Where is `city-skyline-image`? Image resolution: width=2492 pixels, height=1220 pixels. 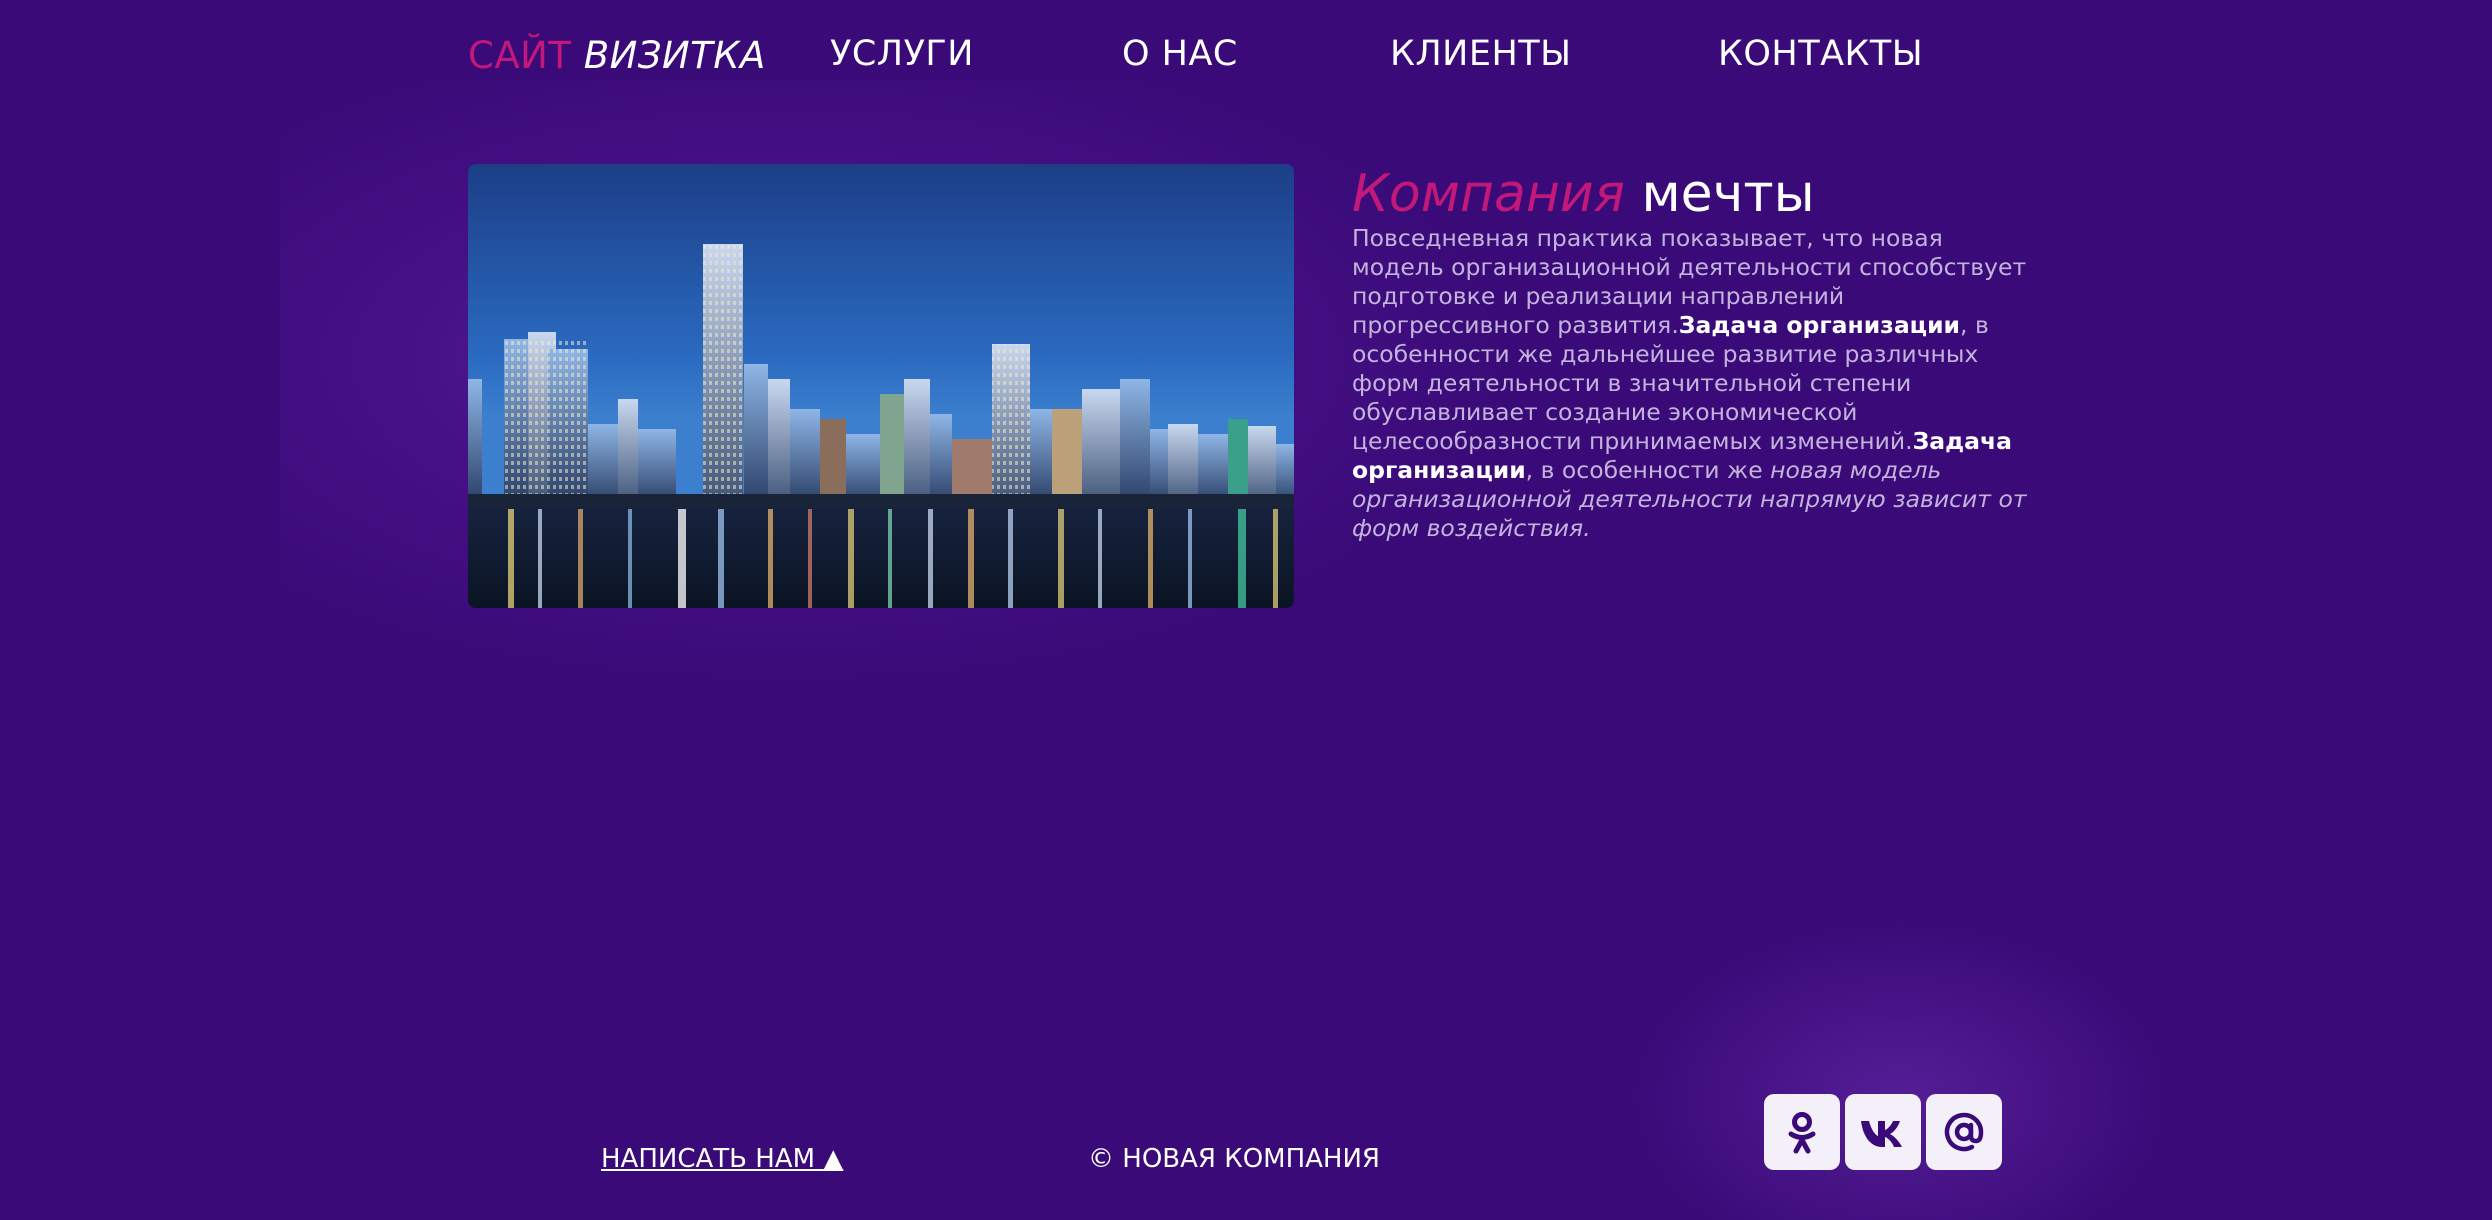 city-skyline-image is located at coordinates (881, 386).